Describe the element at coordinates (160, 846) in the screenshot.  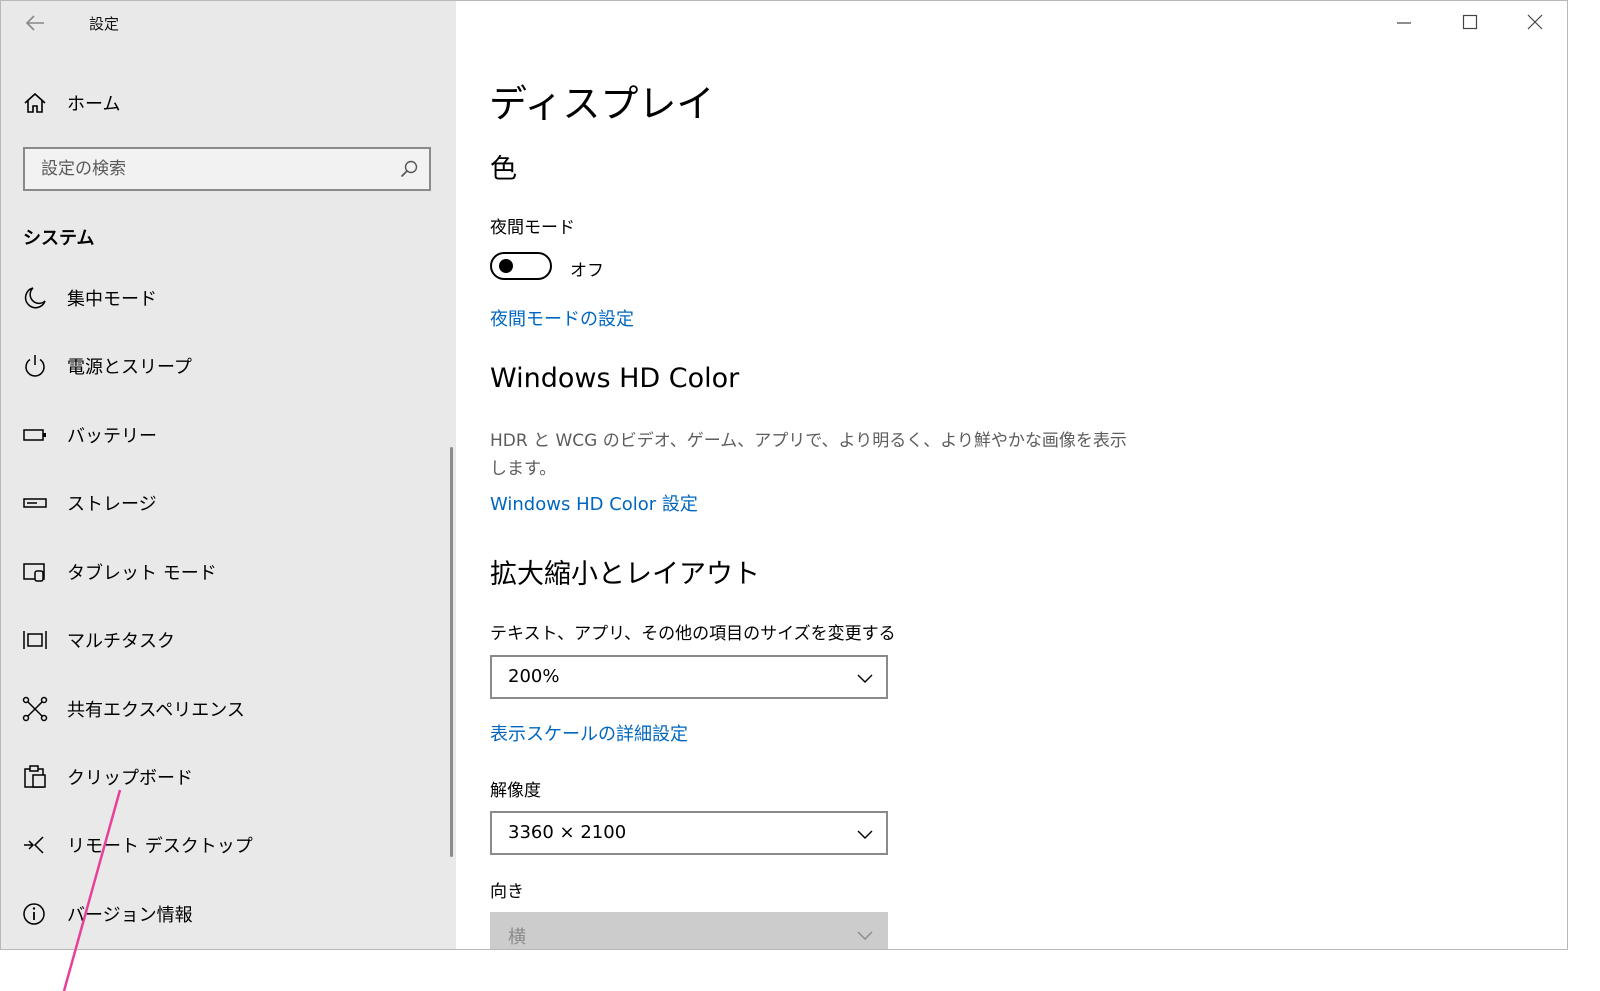
I see `sidebar-item-label: リモート デスクトップ` at that location.